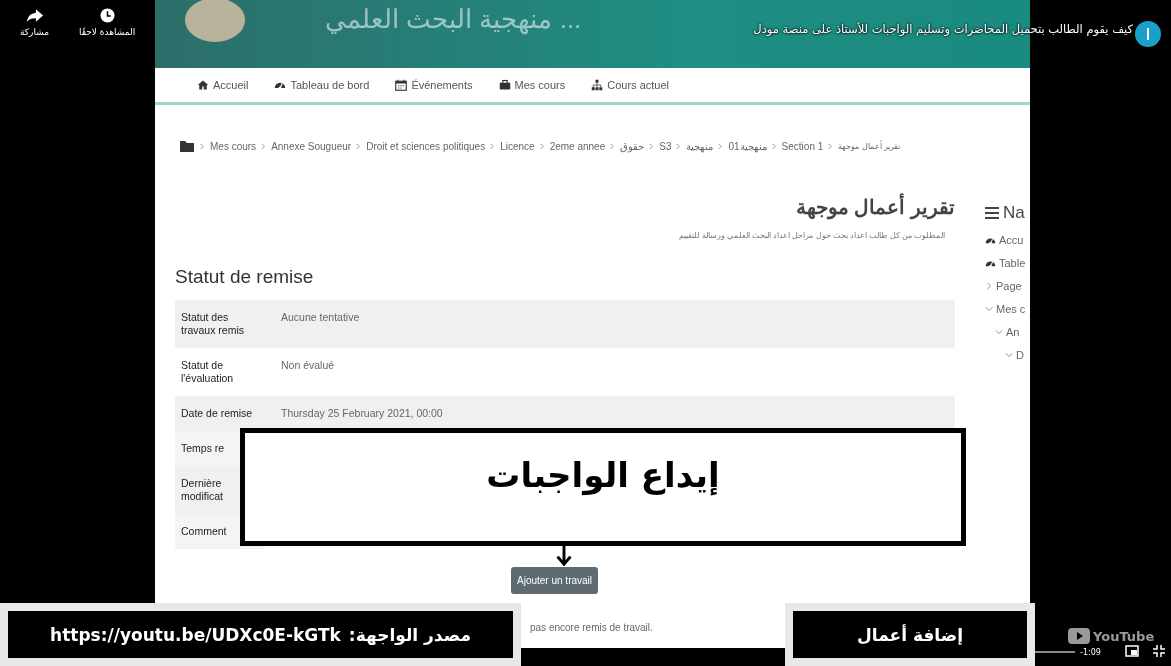  I want to click on nav-link: Cours actuel, so click(630, 85).